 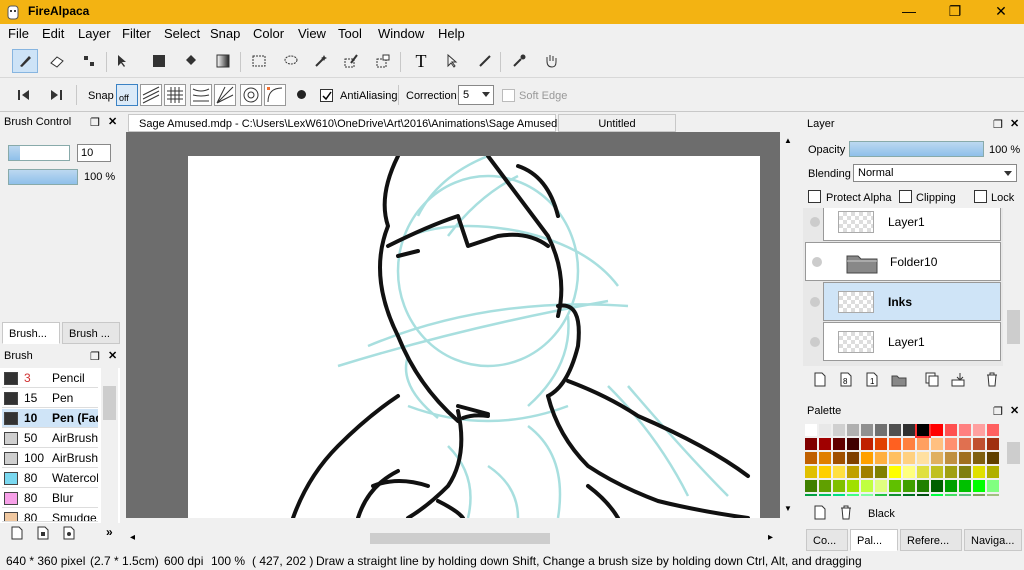 I want to click on menu-tool: Tool, so click(x=350, y=33).